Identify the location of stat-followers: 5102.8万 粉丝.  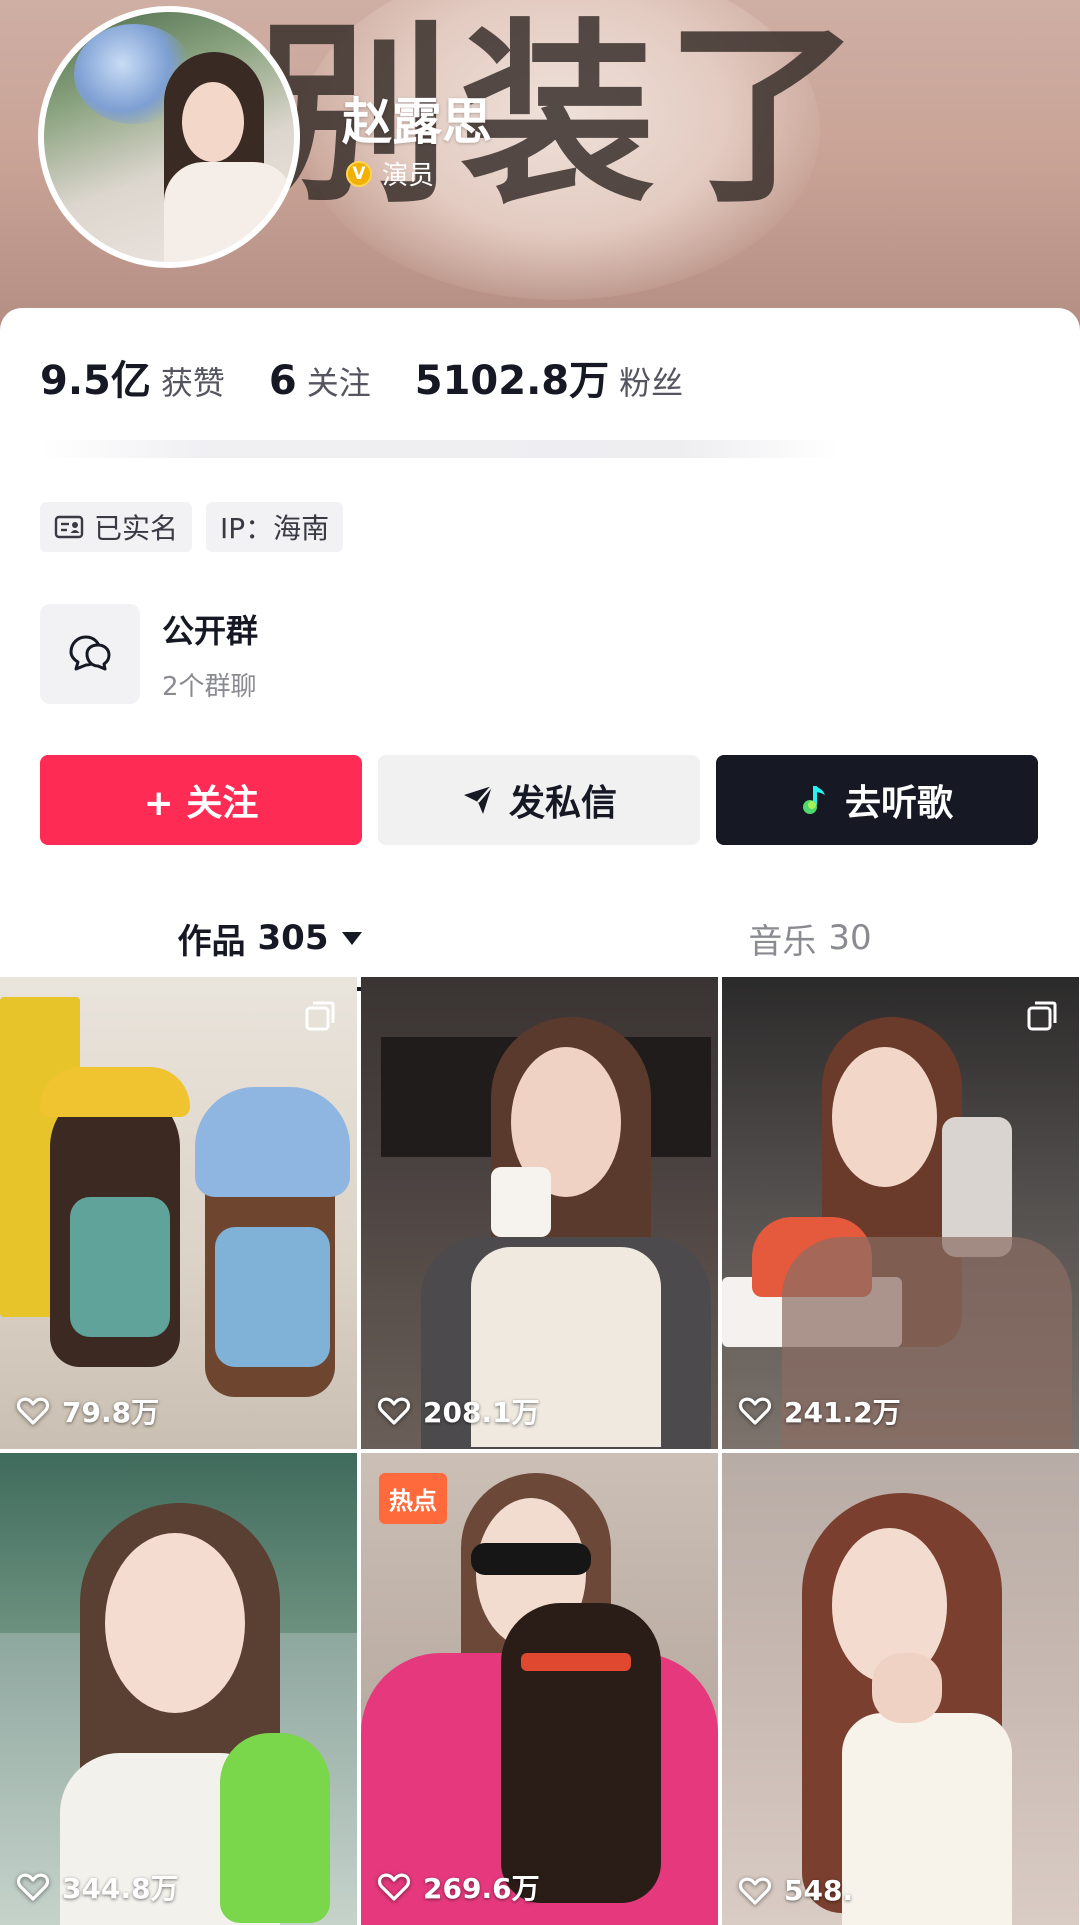
(549, 377).